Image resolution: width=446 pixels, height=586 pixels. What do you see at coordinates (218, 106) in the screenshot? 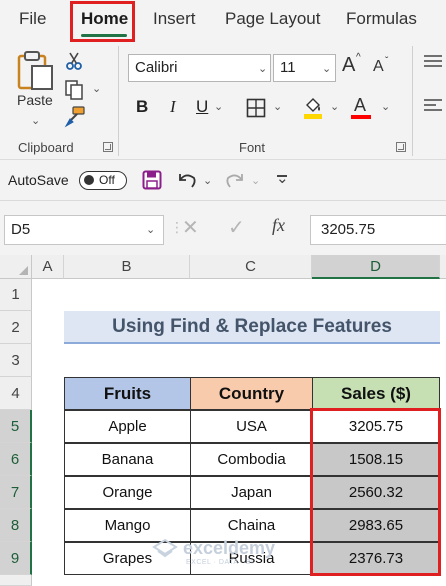
I see `underline-dropdown-icon: ⌄` at bounding box center [218, 106].